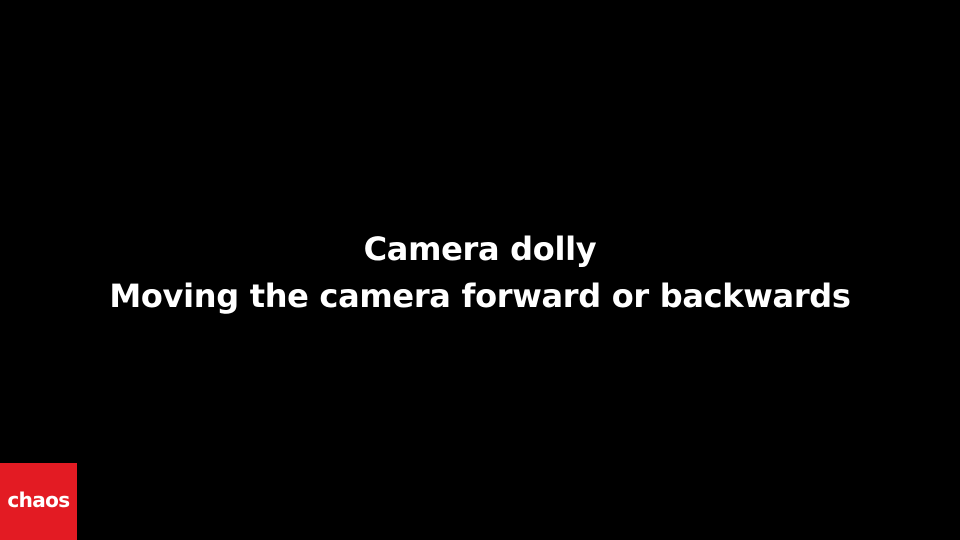 The image size is (960, 540). I want to click on logo-text: chaos, so click(38, 499).